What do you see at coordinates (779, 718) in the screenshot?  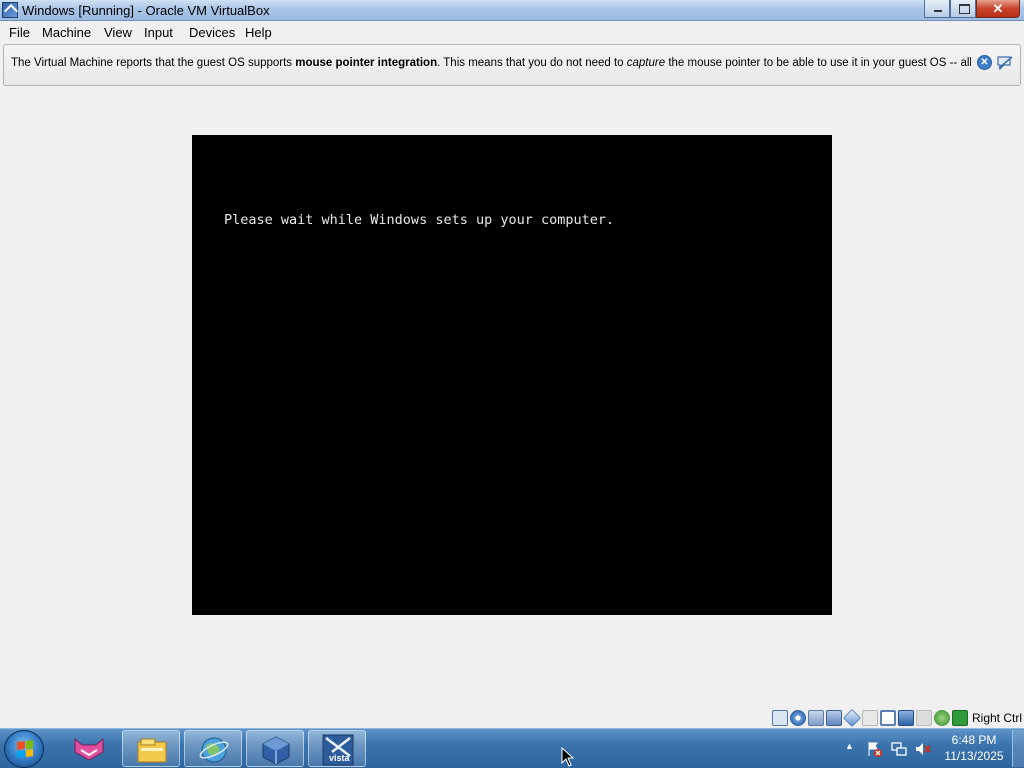 I see `hard-disk-icon` at bounding box center [779, 718].